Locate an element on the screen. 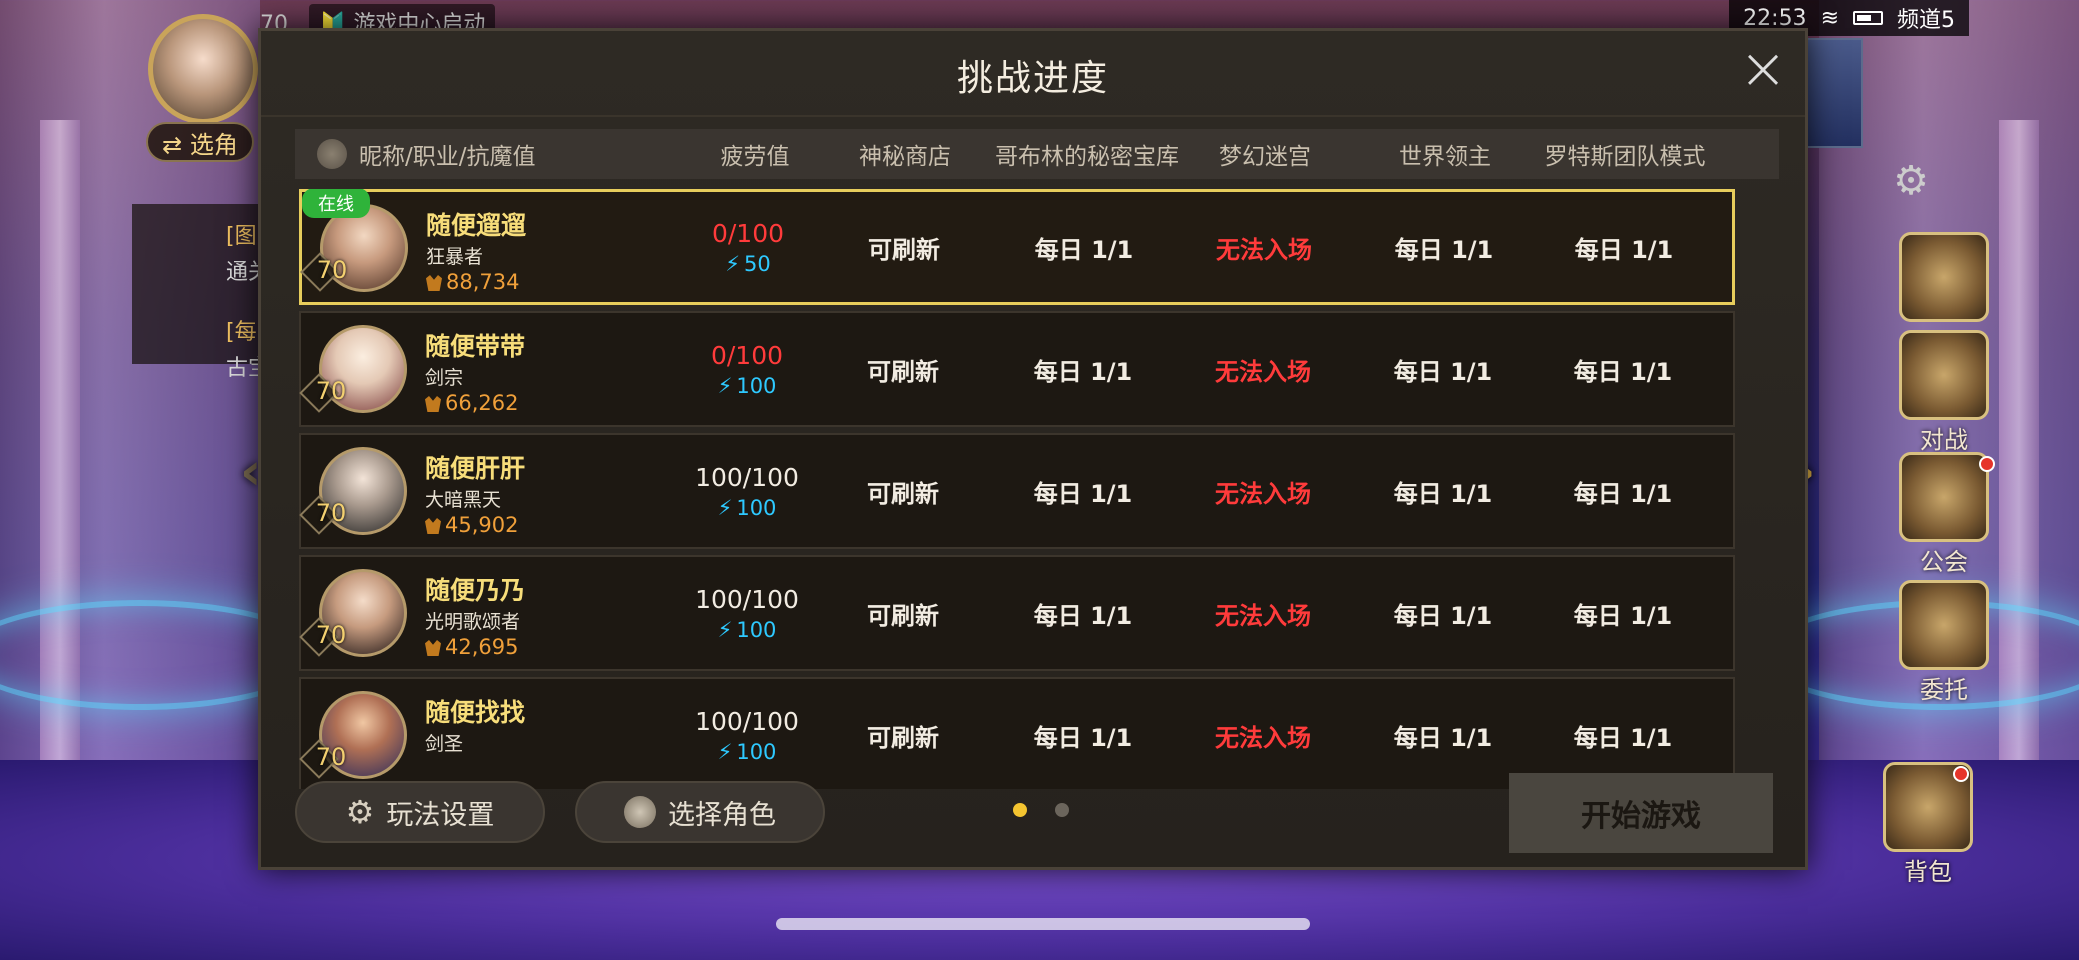  fatigue-value: 0/100 is located at coordinates (748, 233).